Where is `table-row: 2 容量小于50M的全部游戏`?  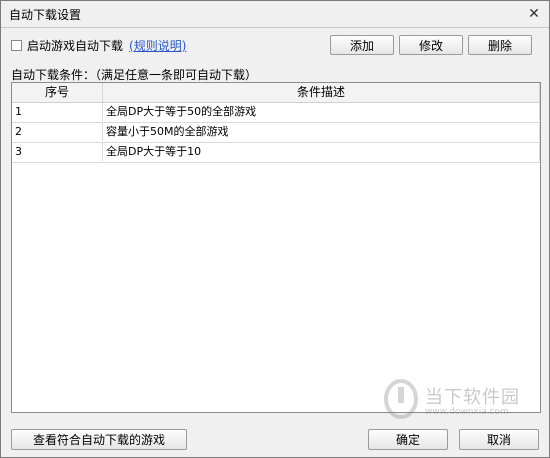
table-row: 2 容量小于50M的全部游戏 is located at coordinates (276, 133).